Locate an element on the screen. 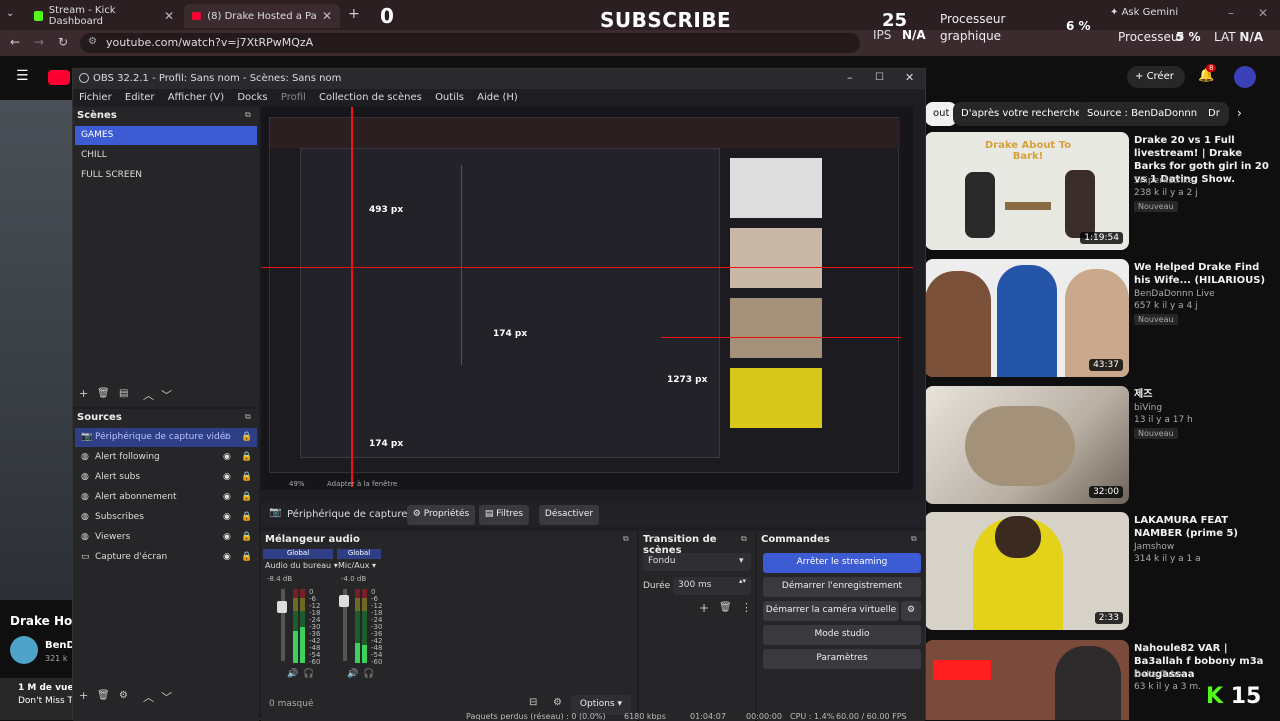 Image resolution: width=1280 pixels, height=721 pixels. channel-avatar is located at coordinates (24, 650).